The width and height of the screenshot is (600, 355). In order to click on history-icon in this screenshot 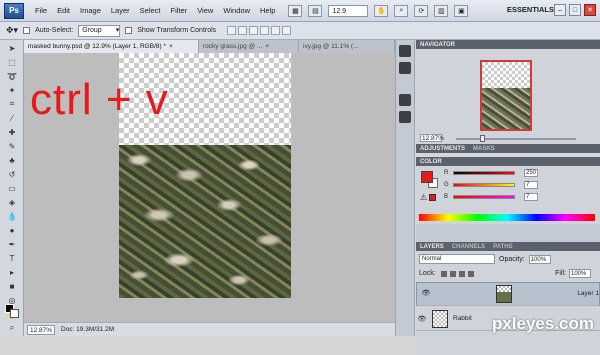, I will do `click(405, 51)`.